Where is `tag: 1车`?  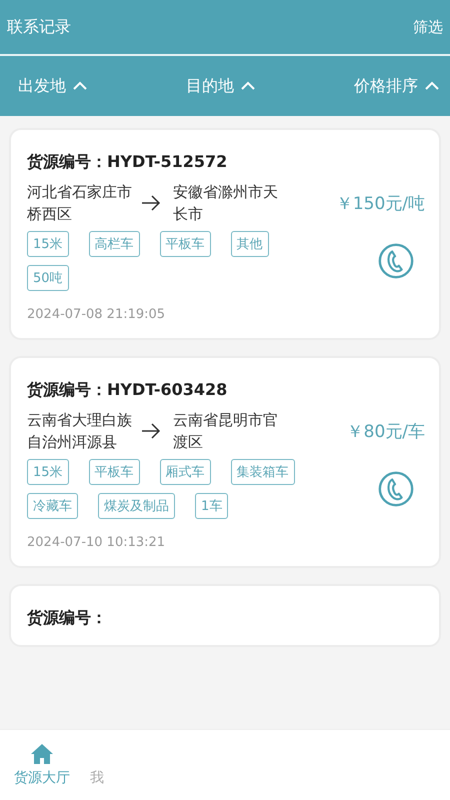 tag: 1车 is located at coordinates (211, 506).